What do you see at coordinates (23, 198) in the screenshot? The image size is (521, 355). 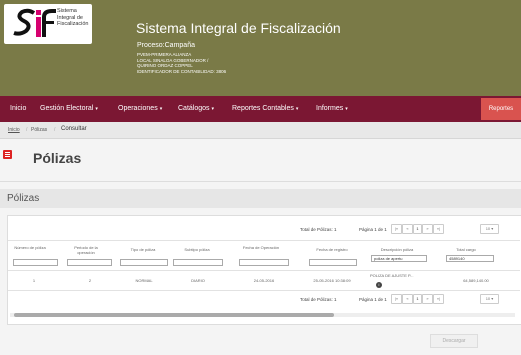 I see `section-title: Pólizas` at bounding box center [23, 198].